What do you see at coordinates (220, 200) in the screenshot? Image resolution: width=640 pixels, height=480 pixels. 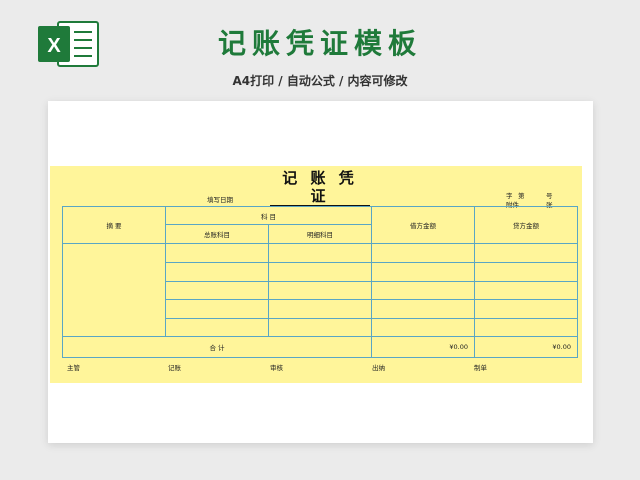 I see `fill-date-label: 填写日期` at bounding box center [220, 200].